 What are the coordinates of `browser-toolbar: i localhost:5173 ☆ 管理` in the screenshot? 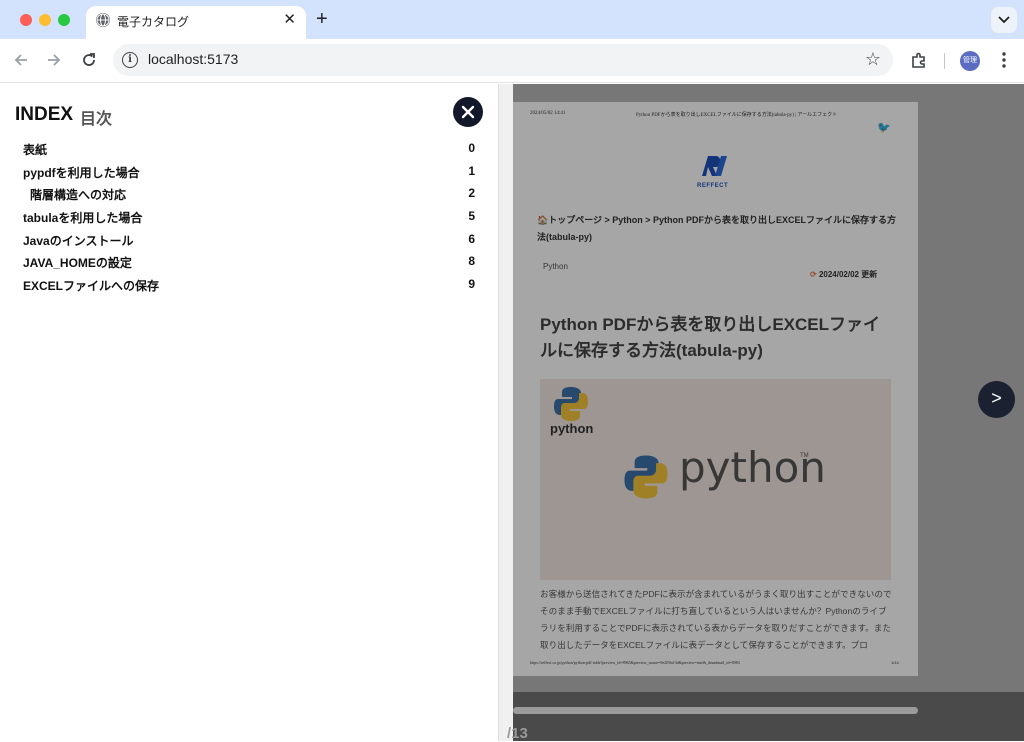 It's located at (512, 61).